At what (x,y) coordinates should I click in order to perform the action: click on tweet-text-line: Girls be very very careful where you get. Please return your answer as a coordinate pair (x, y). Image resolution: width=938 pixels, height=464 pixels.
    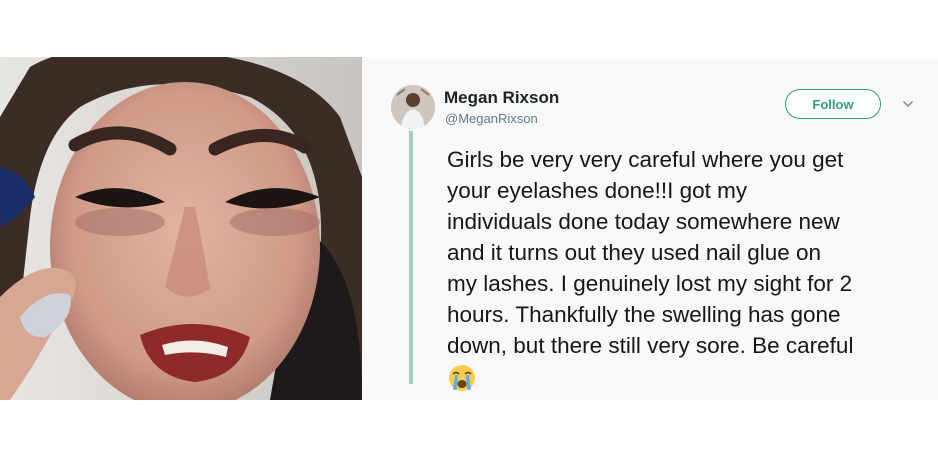
    Looking at the image, I should click on (645, 159).